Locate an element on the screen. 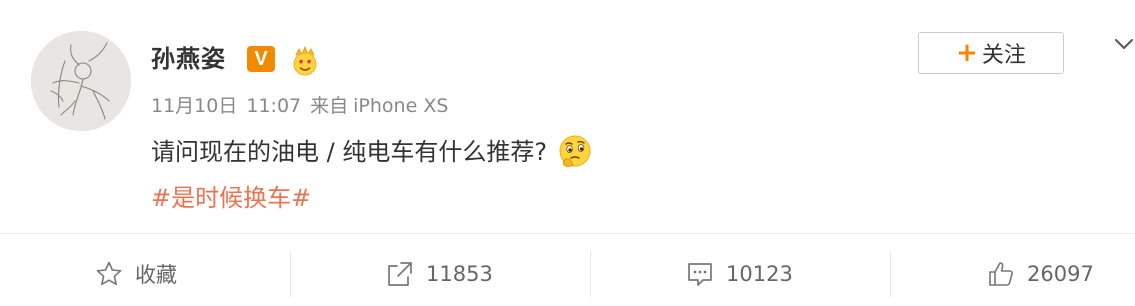 This screenshot has width=1135, height=306. post-text: 请问现在的油电 / 纯电车有什么推荐? is located at coordinates (349, 152).